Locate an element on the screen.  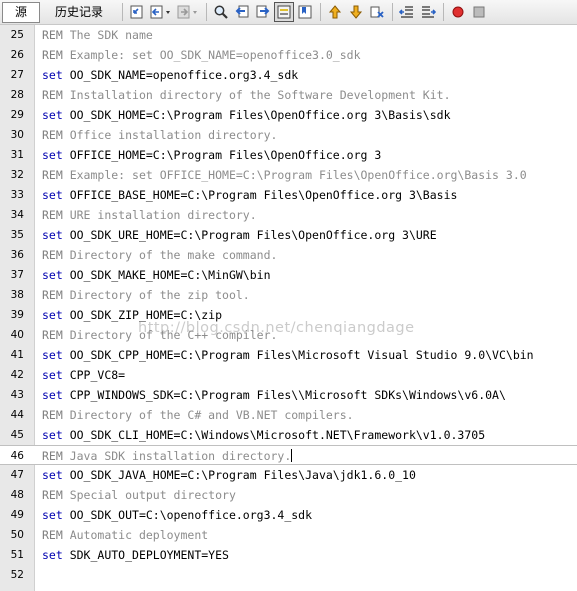
line-number: 28 is located at coordinates (17, 95).